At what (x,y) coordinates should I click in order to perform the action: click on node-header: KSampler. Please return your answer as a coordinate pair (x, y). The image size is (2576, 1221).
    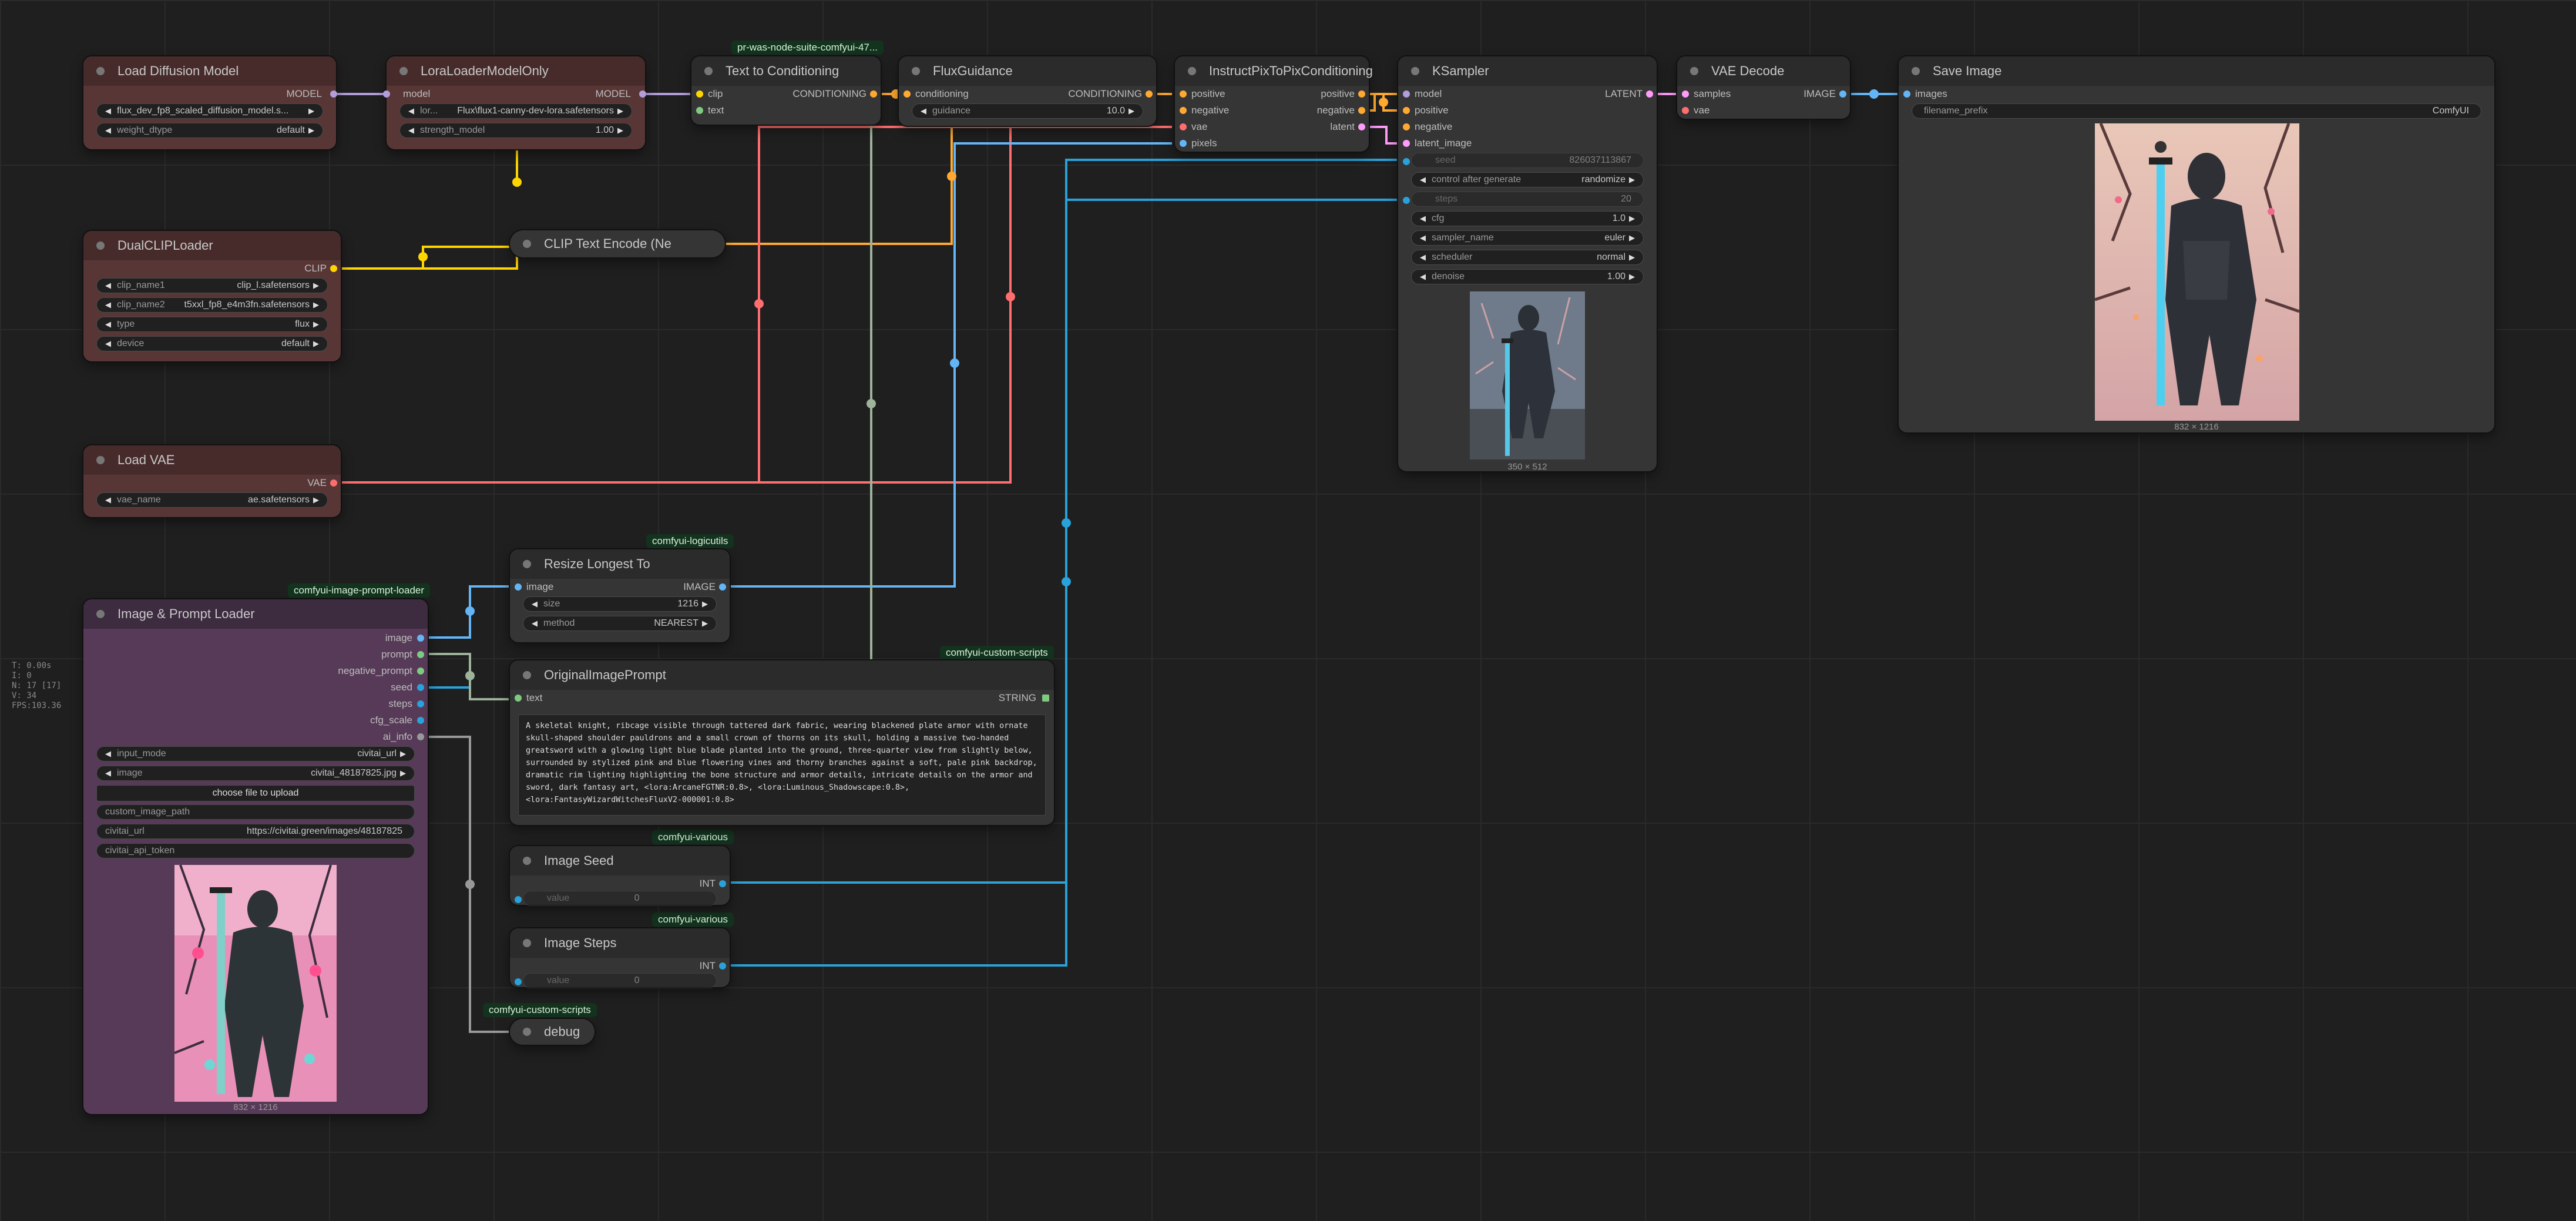
    Looking at the image, I should click on (1527, 71).